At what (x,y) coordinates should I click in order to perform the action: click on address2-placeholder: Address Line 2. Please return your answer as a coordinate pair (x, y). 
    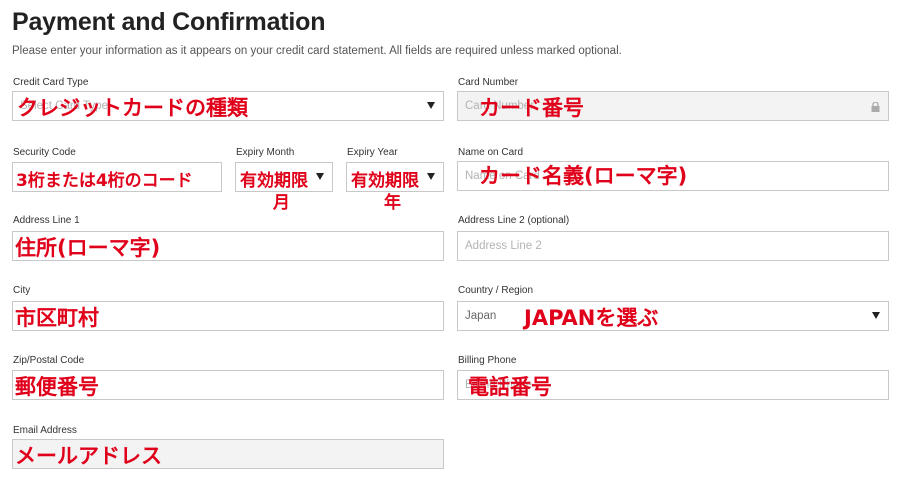
    Looking at the image, I should click on (503, 246).